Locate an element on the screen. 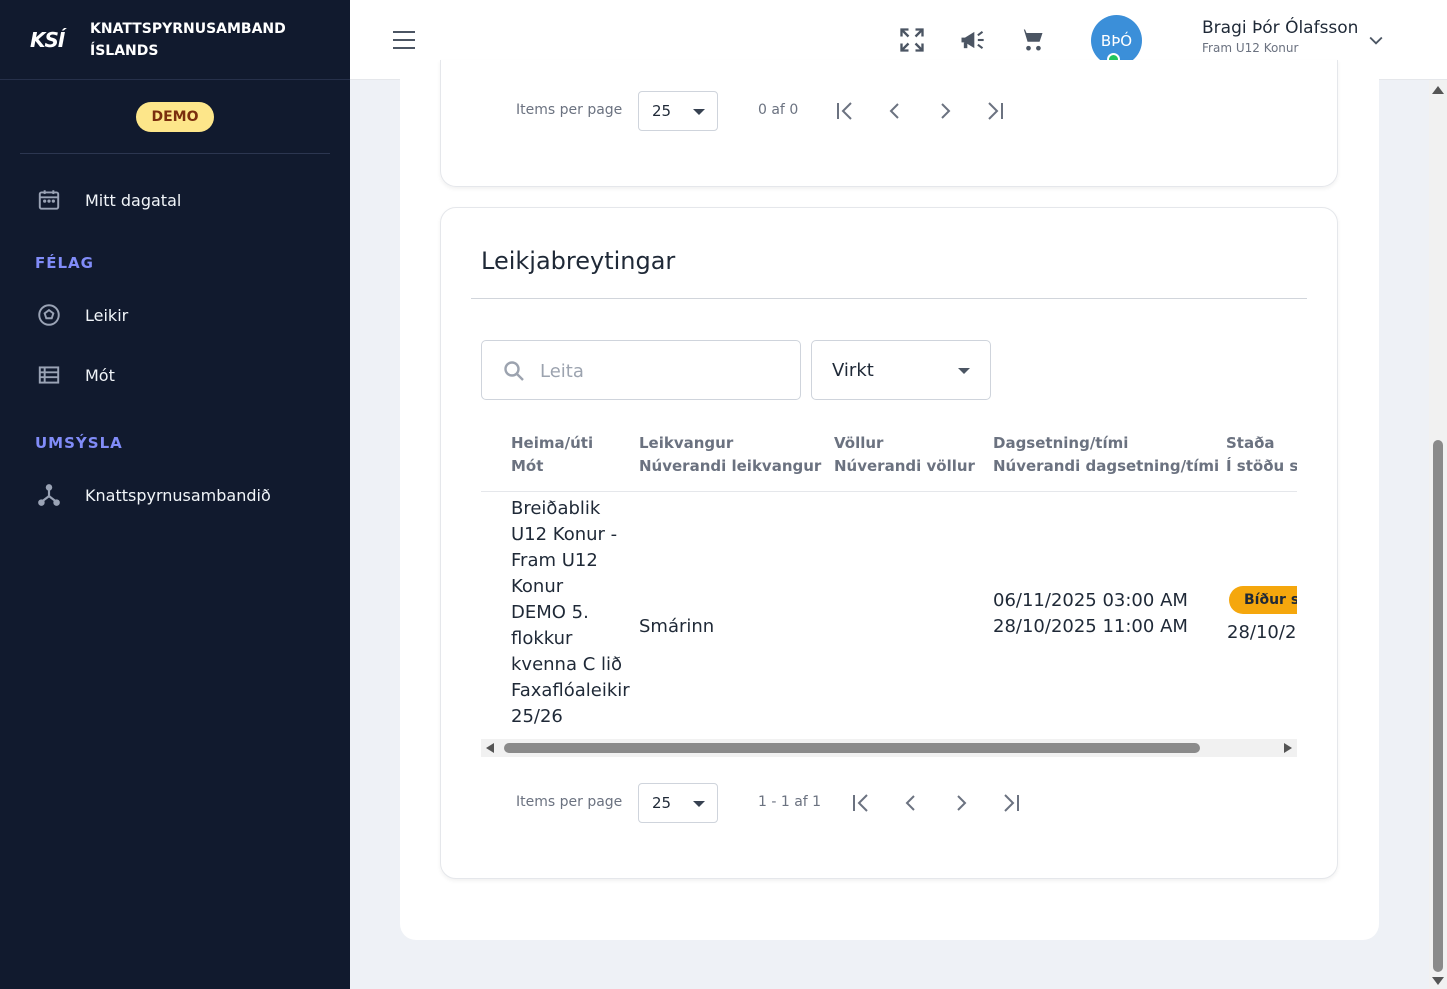 Image resolution: width=1447 pixels, height=989 pixels. section-heading-club: FÉLAG is located at coordinates (64, 263).